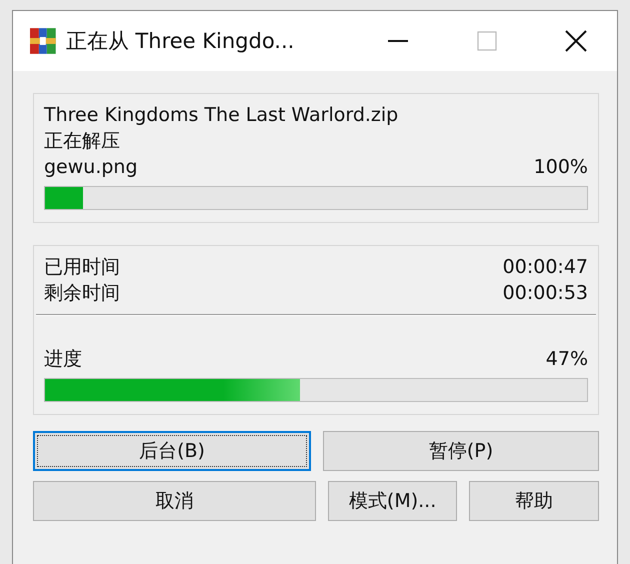  I want to click on action-label: 正在解压, so click(82, 141).